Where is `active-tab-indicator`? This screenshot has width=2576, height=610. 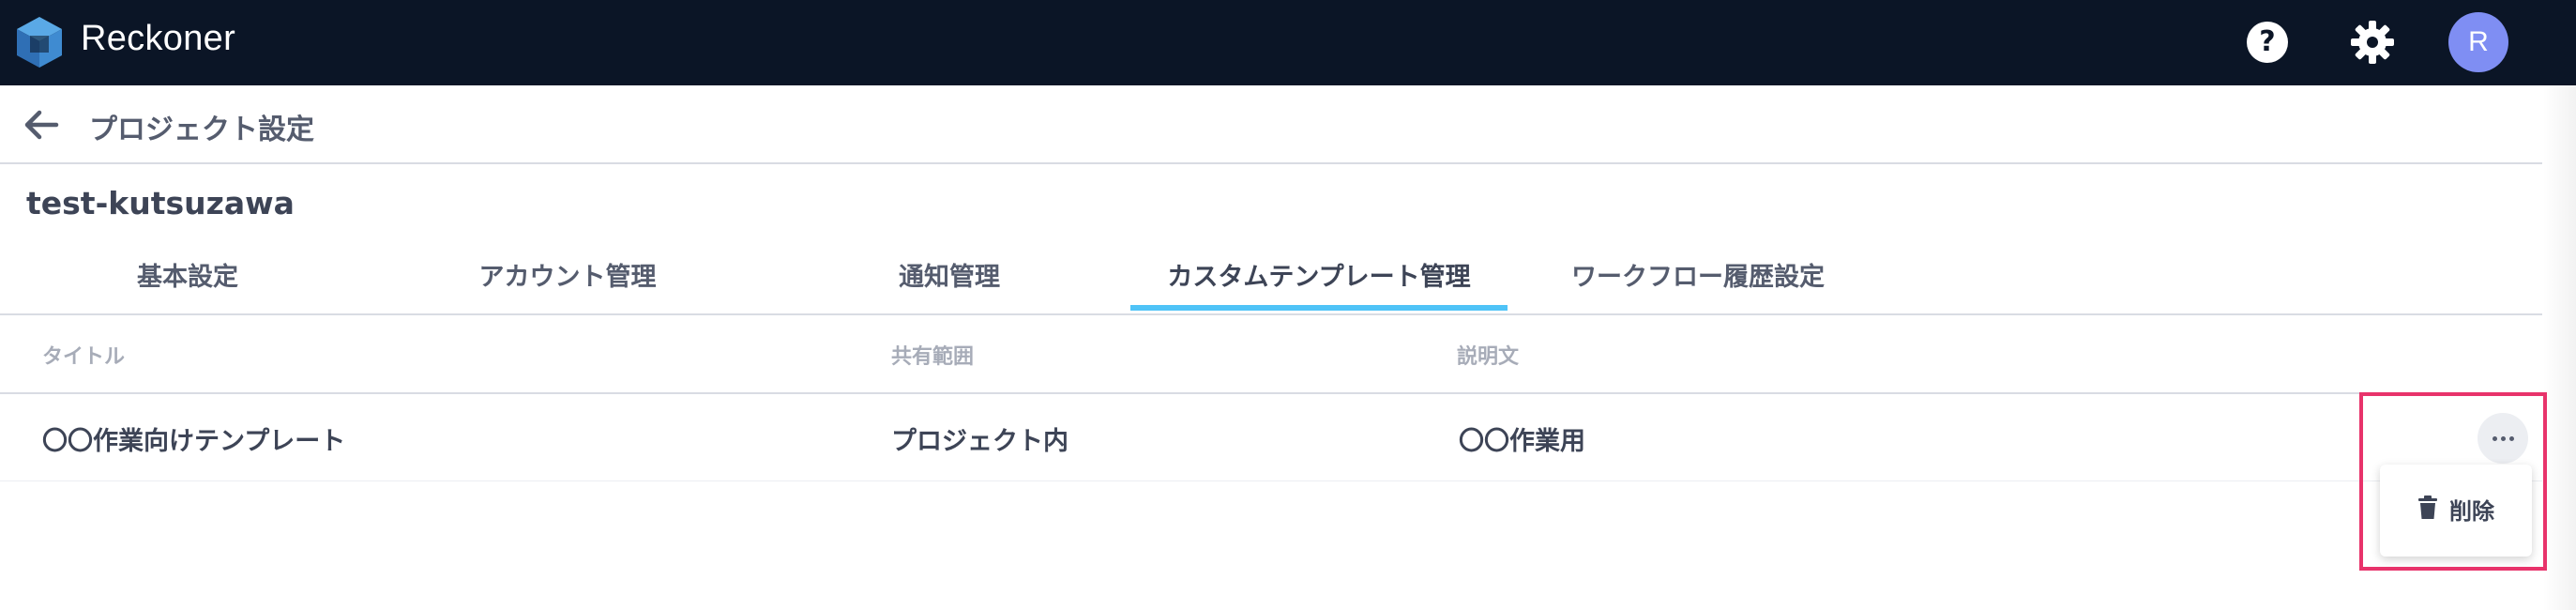
active-tab-indicator is located at coordinates (1319, 308).